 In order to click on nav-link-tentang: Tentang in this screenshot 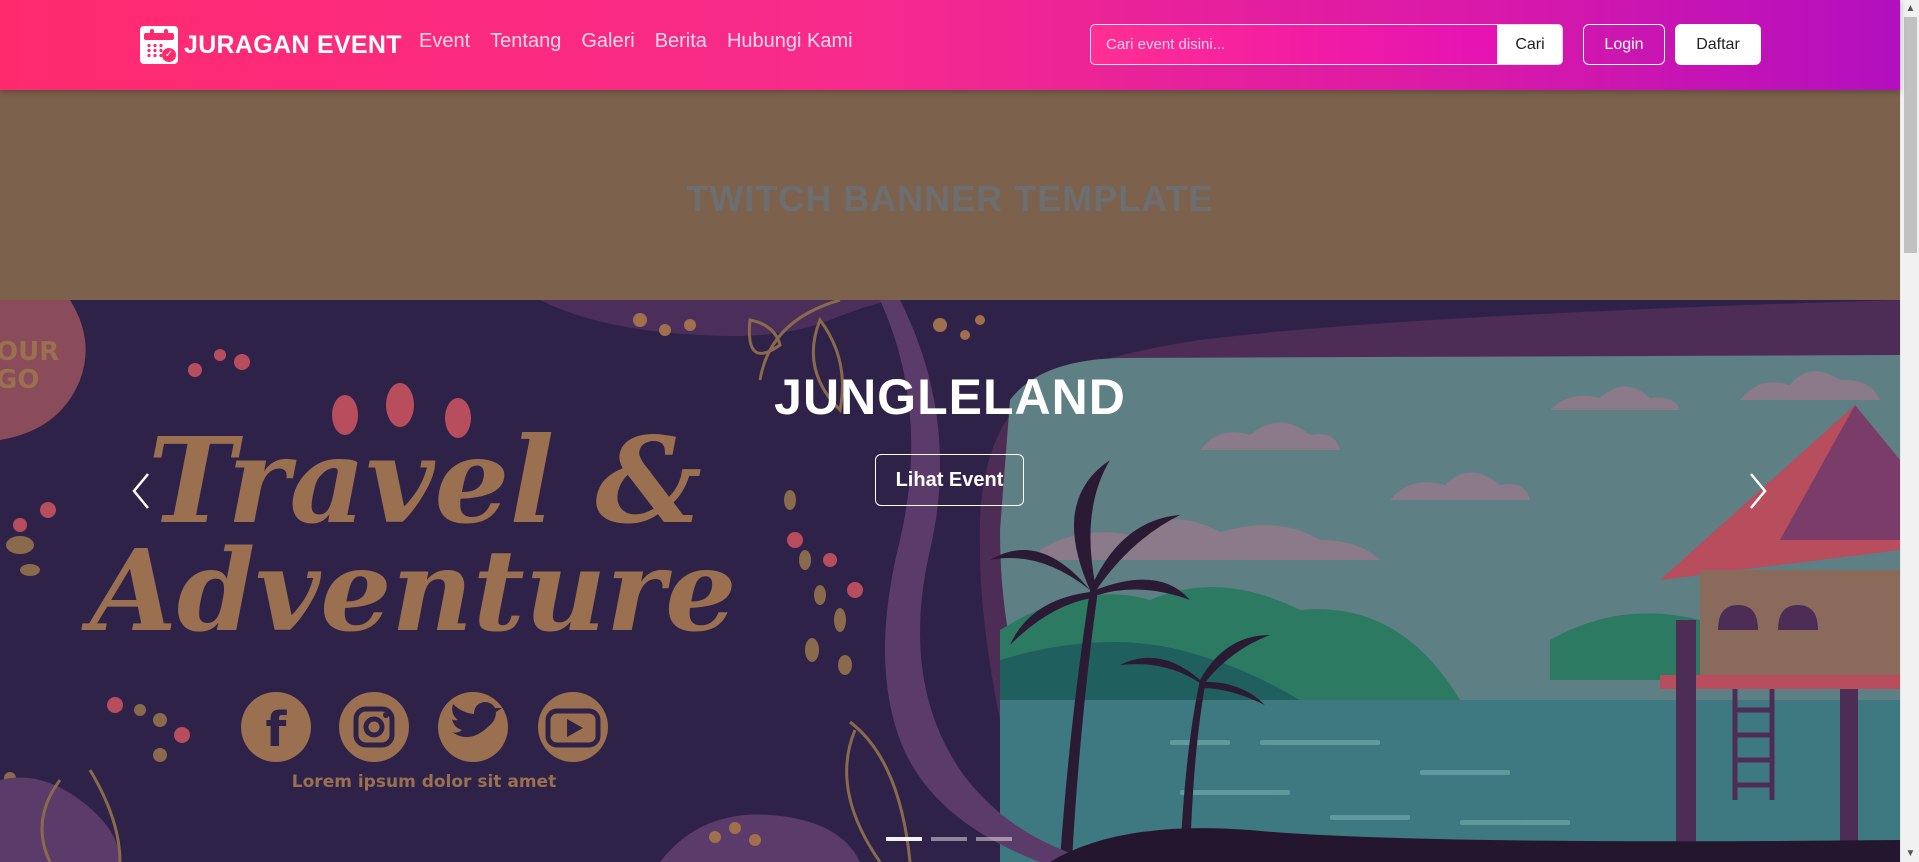, I will do `click(525, 41)`.